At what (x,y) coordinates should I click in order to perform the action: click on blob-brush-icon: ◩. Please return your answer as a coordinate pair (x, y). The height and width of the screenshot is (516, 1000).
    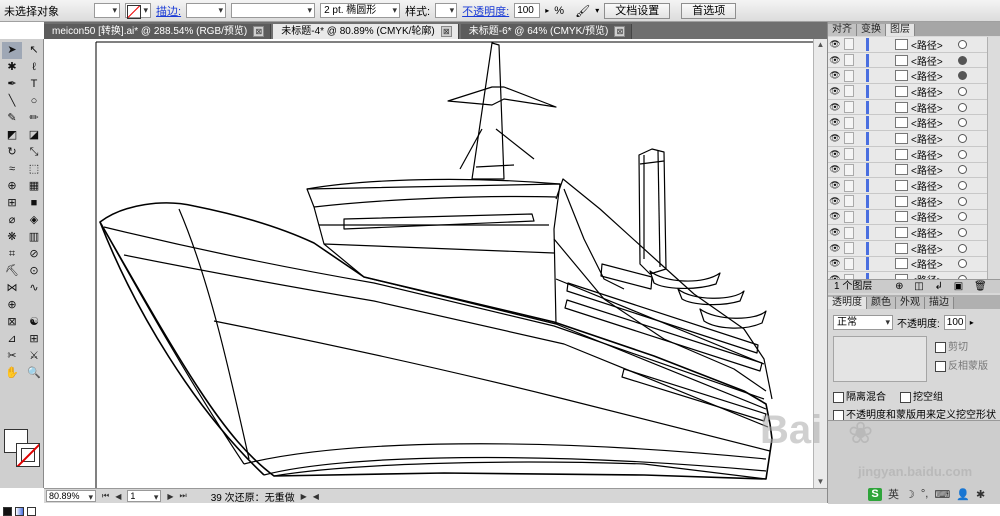
    Looking at the image, I should click on (12, 135).